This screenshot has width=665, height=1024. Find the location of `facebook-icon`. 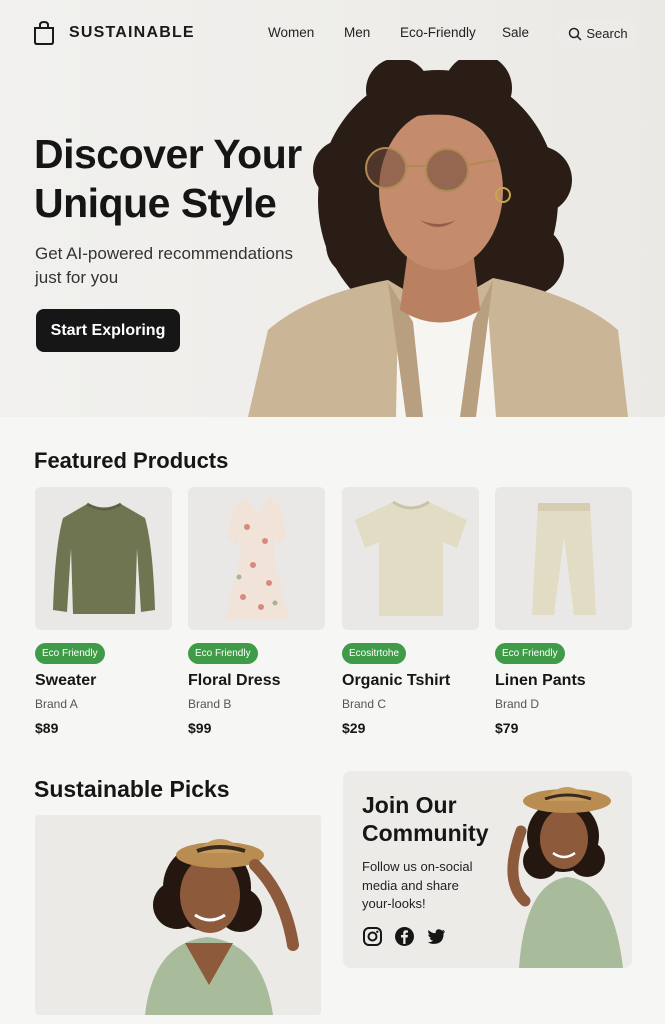

facebook-icon is located at coordinates (404, 936).